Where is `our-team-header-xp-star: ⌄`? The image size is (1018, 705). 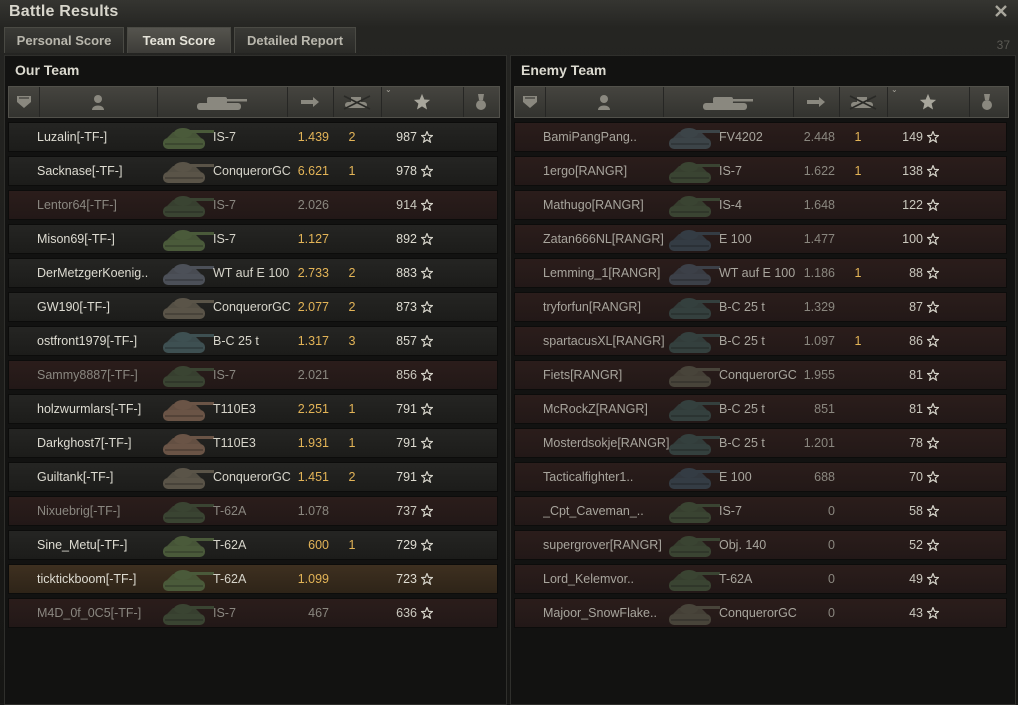 our-team-header-xp-star: ⌄ is located at coordinates (422, 101).